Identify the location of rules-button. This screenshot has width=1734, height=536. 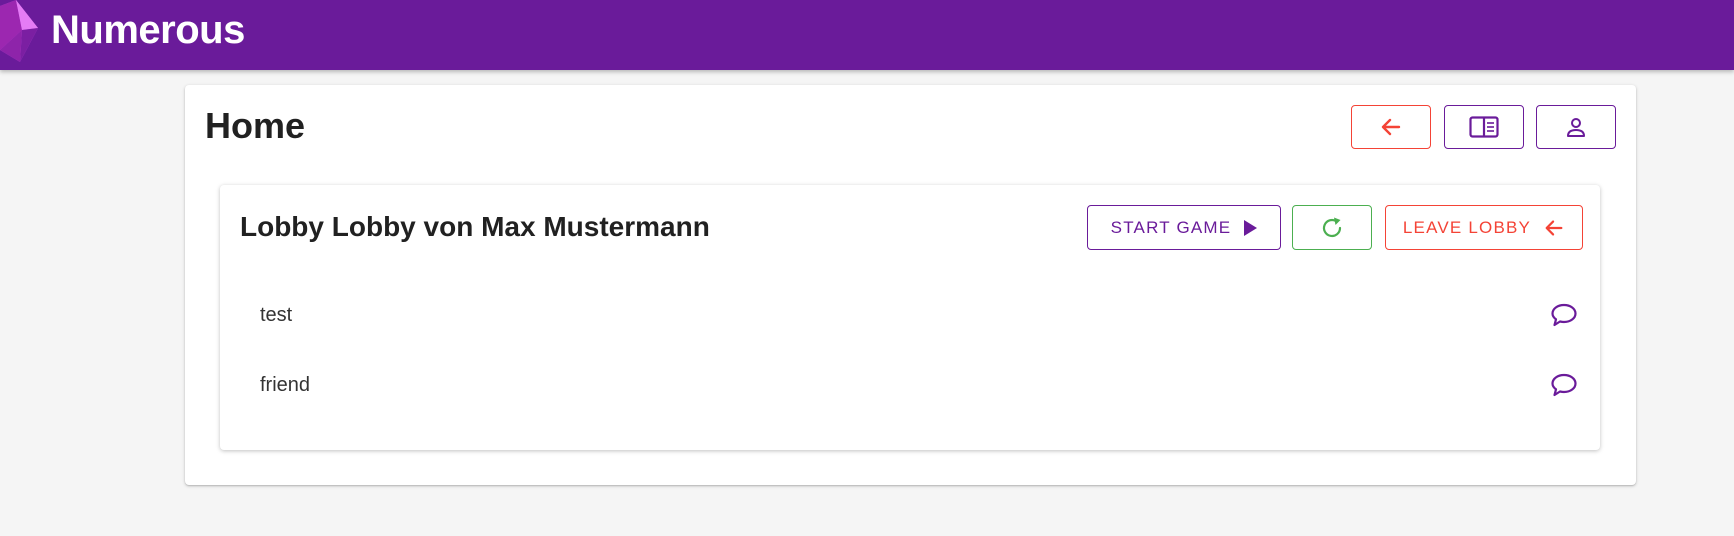
(1484, 127).